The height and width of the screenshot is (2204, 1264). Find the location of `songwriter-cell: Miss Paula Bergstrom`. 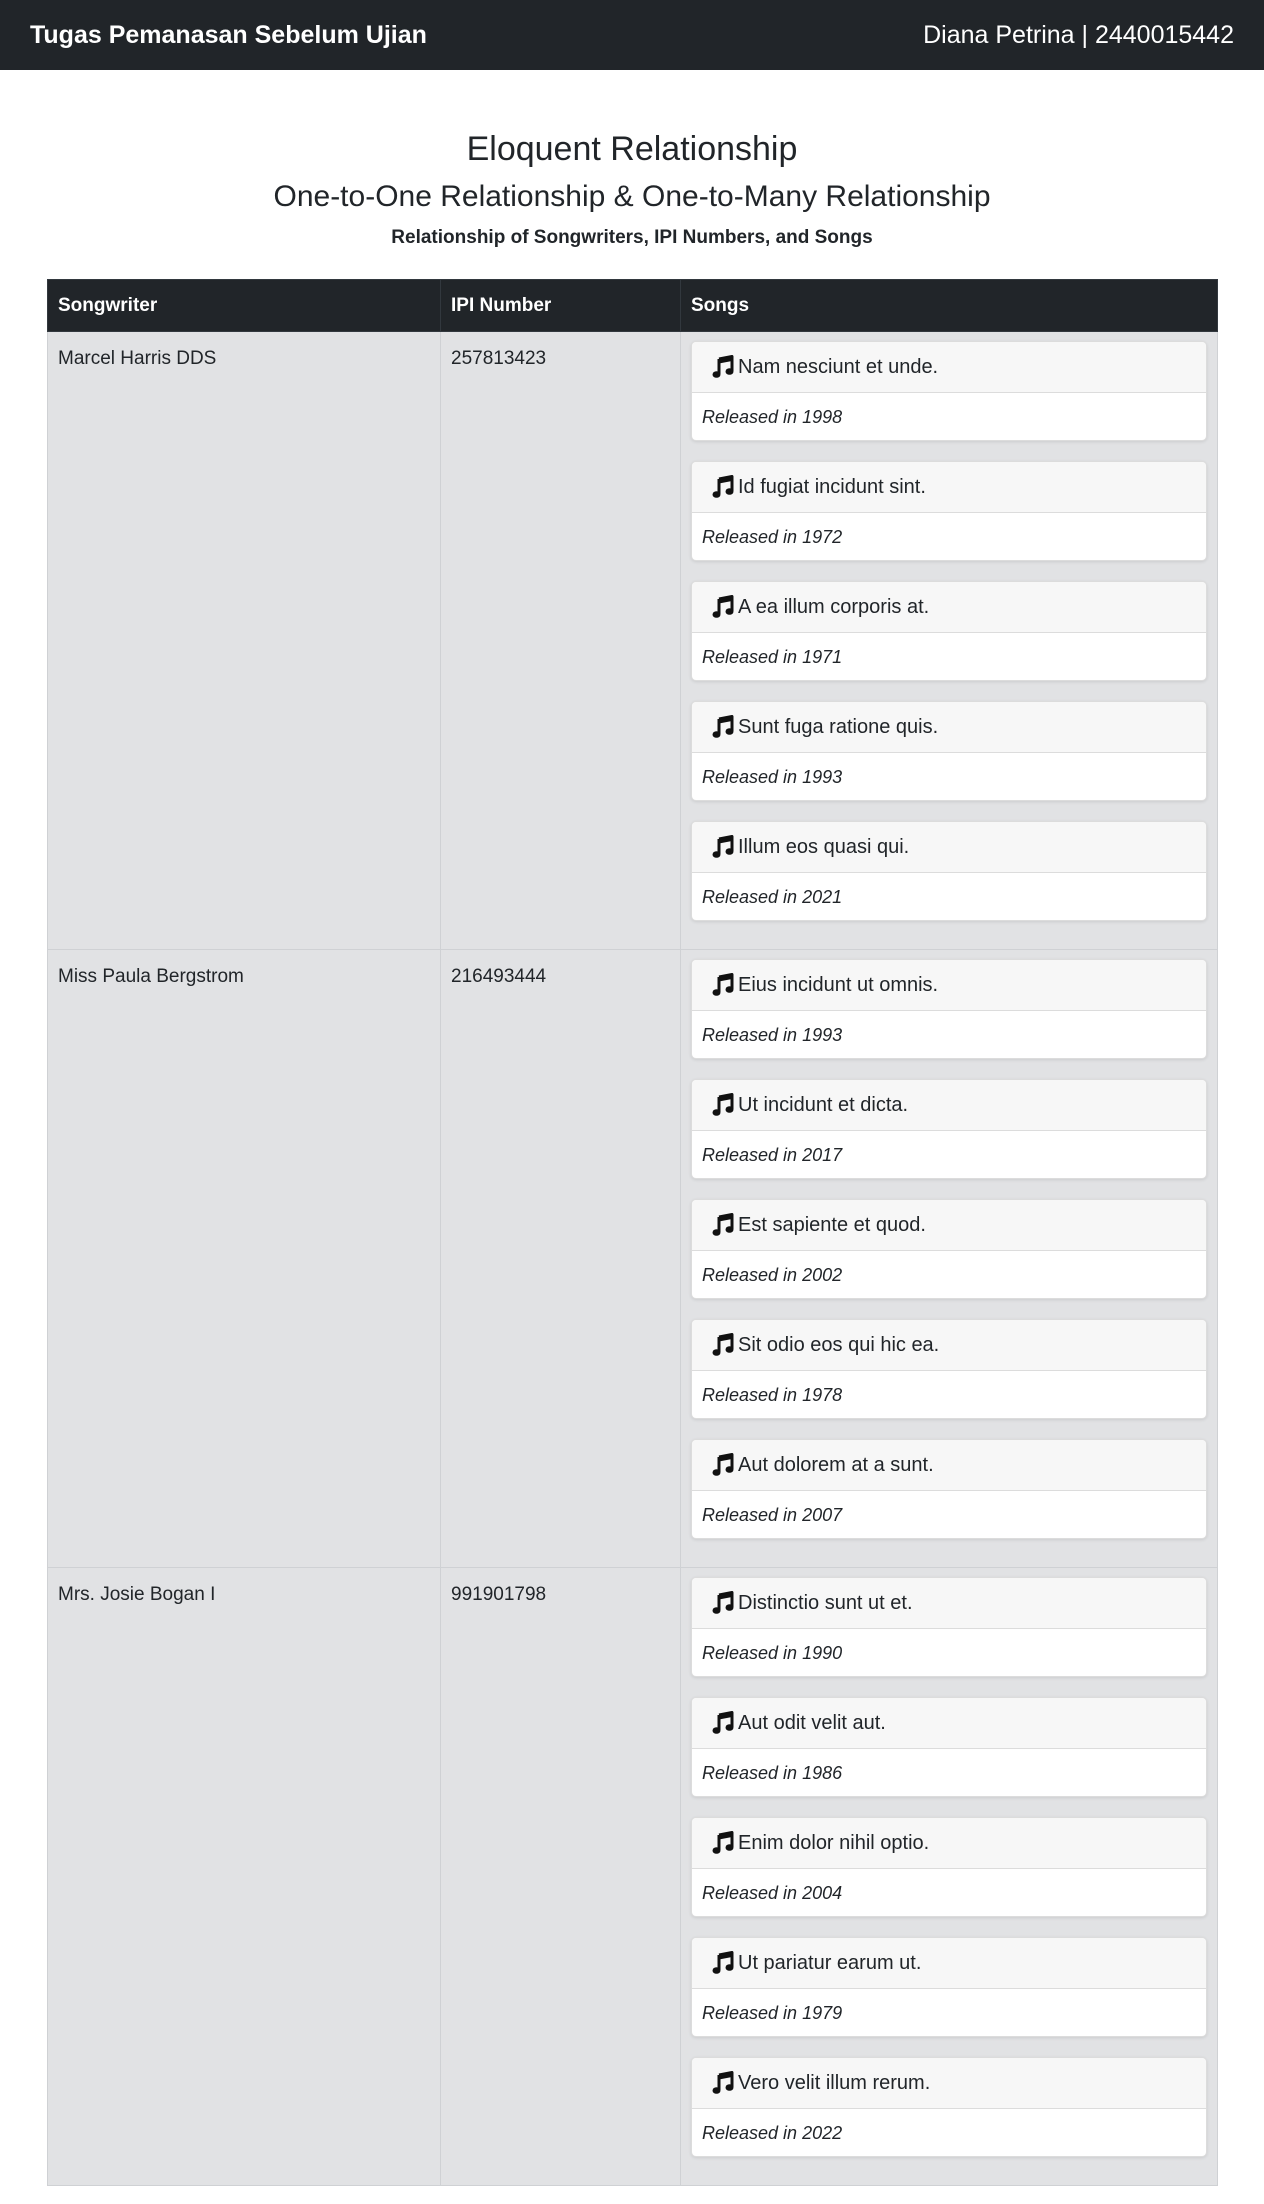

songwriter-cell: Miss Paula Bergstrom is located at coordinates (244, 1258).